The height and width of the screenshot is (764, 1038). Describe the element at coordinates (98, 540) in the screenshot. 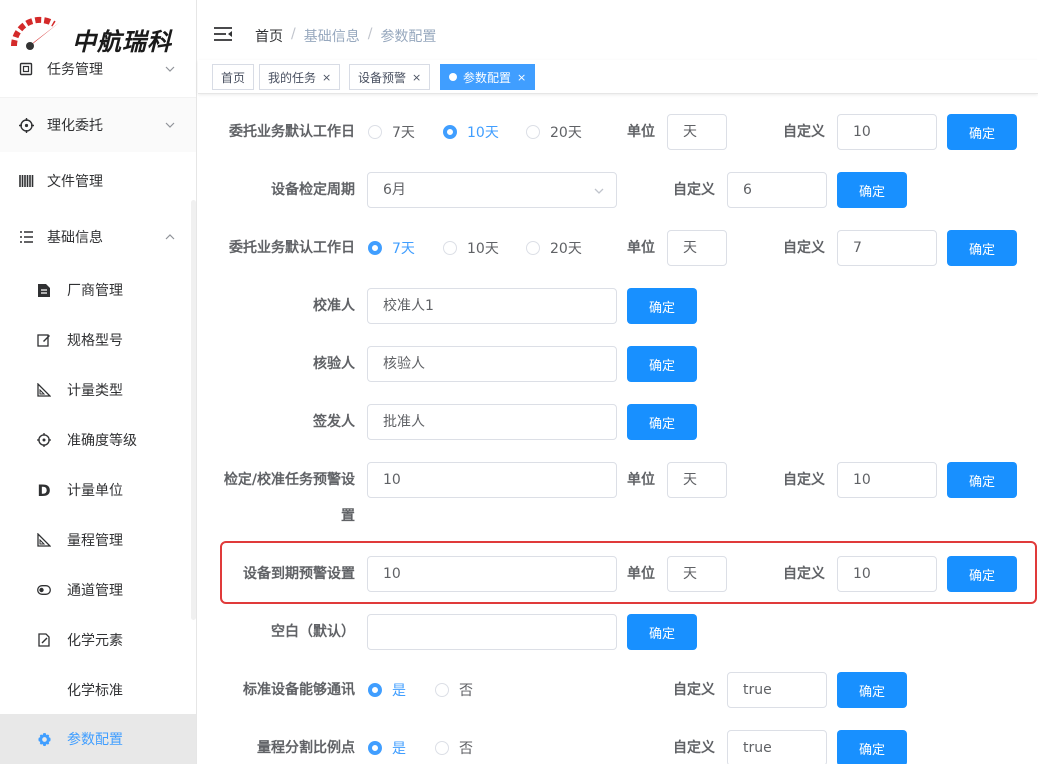

I see `sidebar-subitem-range-management: 量程管理` at that location.